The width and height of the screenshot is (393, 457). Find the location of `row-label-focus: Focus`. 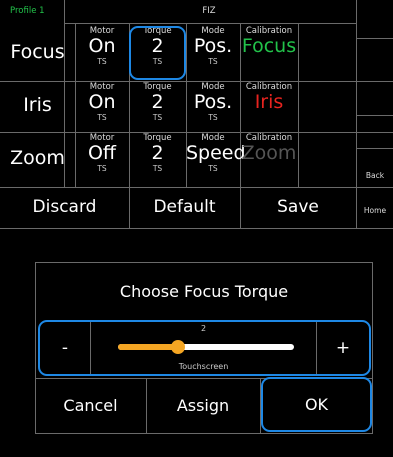

row-label-focus: Focus is located at coordinates (37, 52).